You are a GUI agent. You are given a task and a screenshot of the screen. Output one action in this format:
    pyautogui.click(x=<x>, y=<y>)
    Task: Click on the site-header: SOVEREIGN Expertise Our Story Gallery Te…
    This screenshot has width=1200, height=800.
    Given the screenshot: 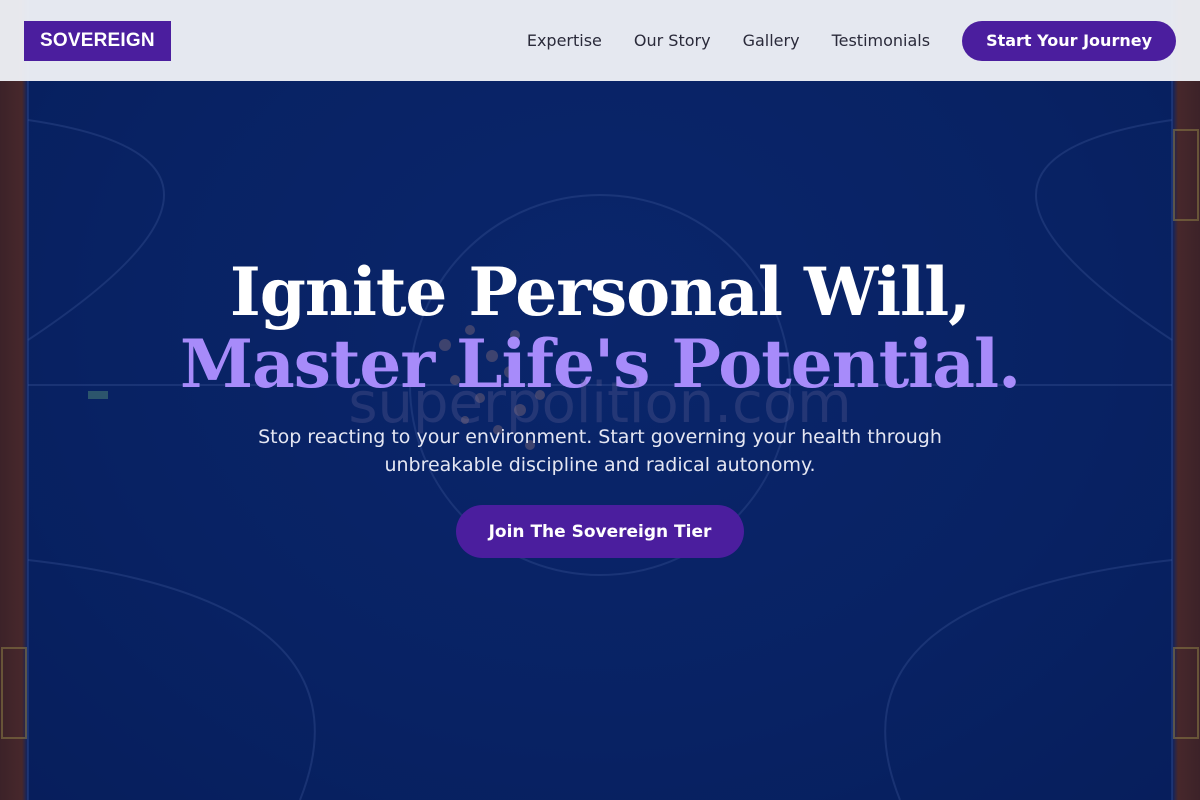 What is the action you would take?
    pyautogui.click(x=600, y=40)
    